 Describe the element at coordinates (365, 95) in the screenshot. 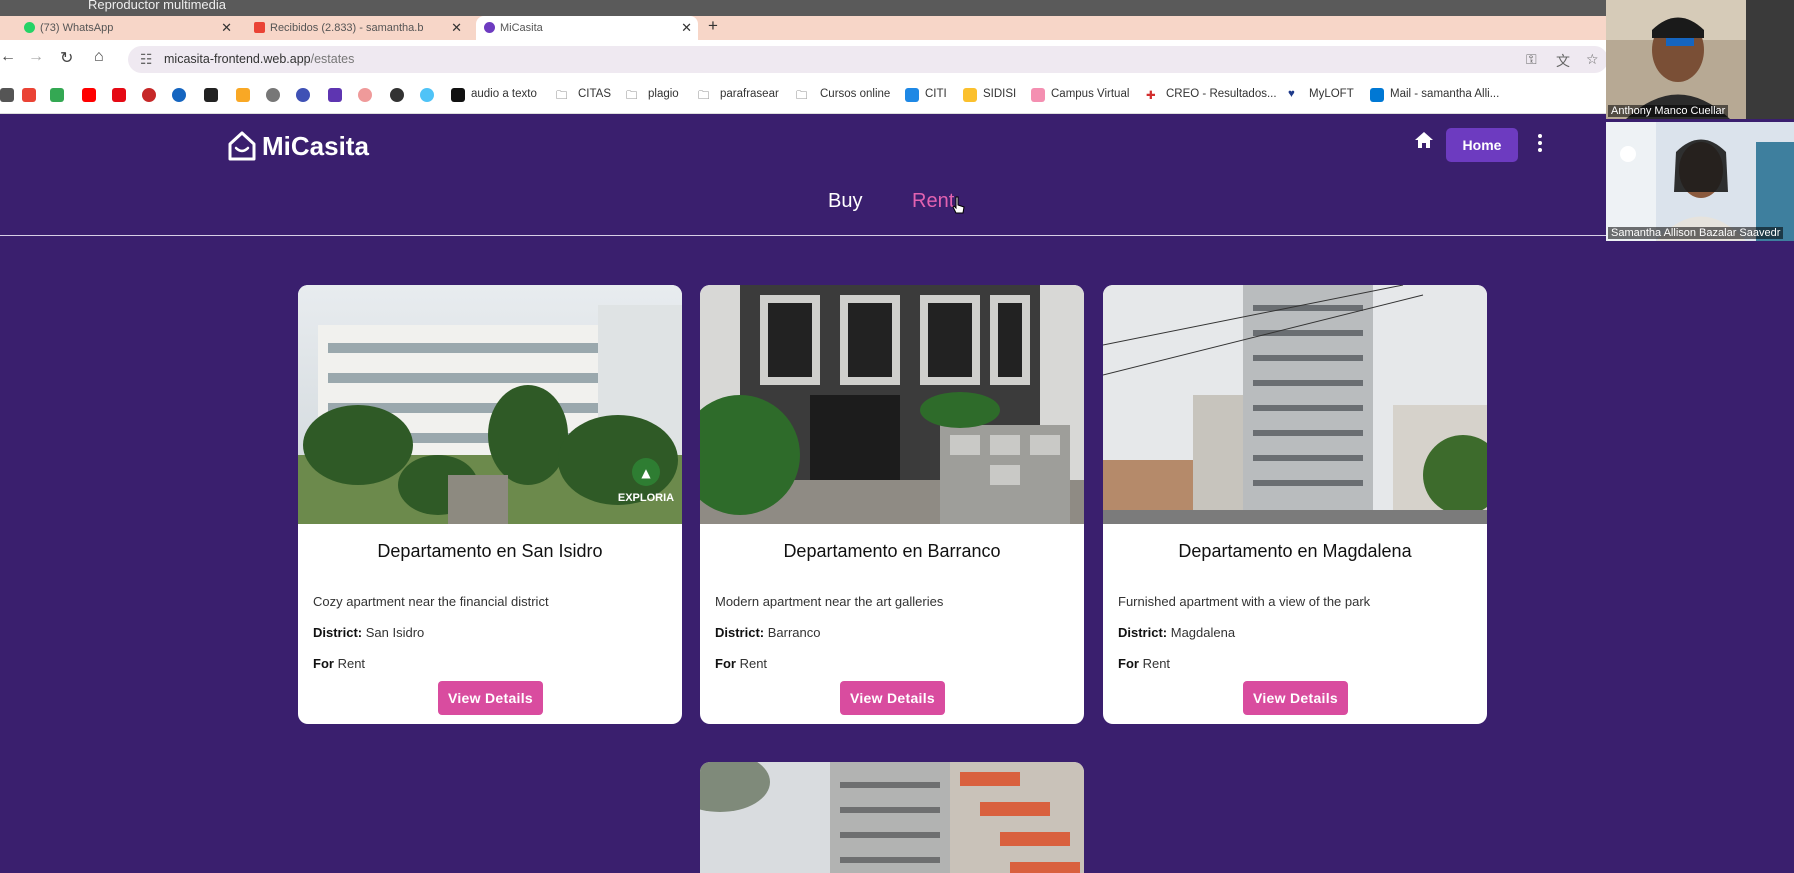

I see `flower-icon` at that location.